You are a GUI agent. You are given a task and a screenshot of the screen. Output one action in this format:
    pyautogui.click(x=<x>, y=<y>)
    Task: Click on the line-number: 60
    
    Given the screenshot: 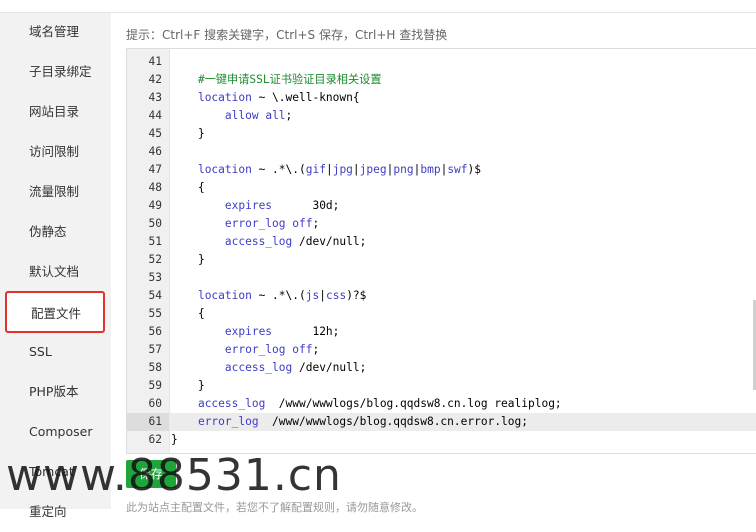 What is the action you would take?
    pyautogui.click(x=155, y=403)
    